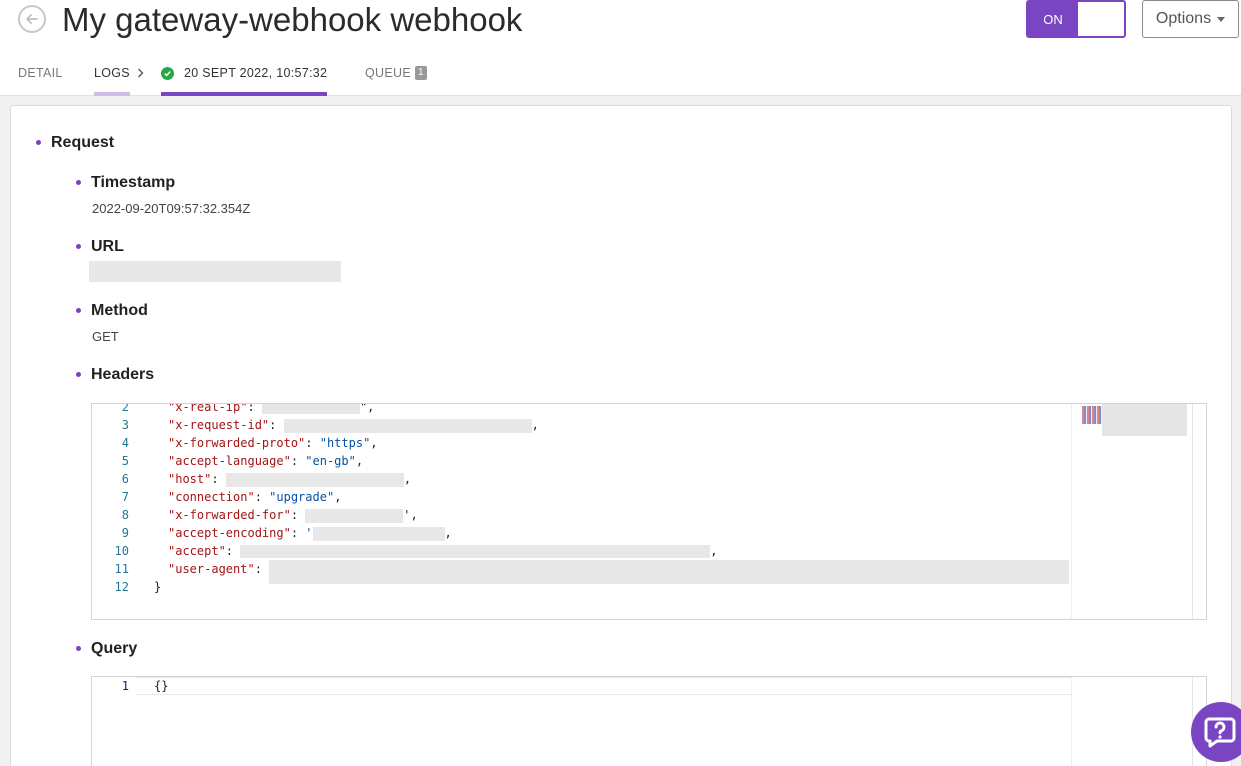 The image size is (1241, 766). What do you see at coordinates (396, 81) in the screenshot?
I see `tab-queue: QUEUE 1` at bounding box center [396, 81].